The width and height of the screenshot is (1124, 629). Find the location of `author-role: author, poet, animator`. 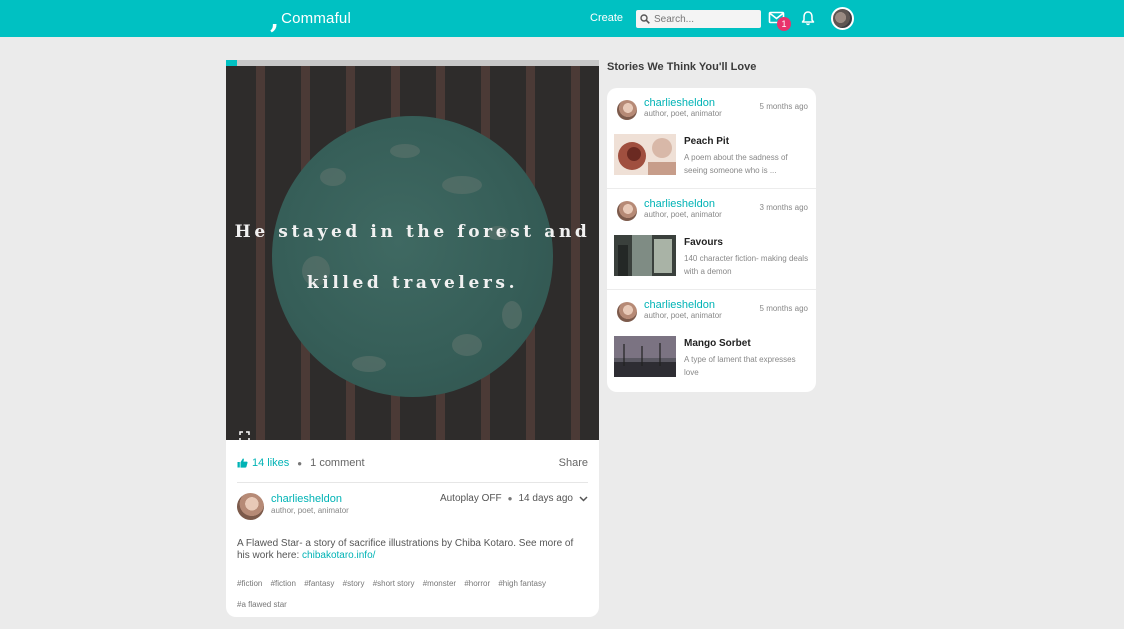

author-role: author, poet, animator is located at coordinates (310, 510).